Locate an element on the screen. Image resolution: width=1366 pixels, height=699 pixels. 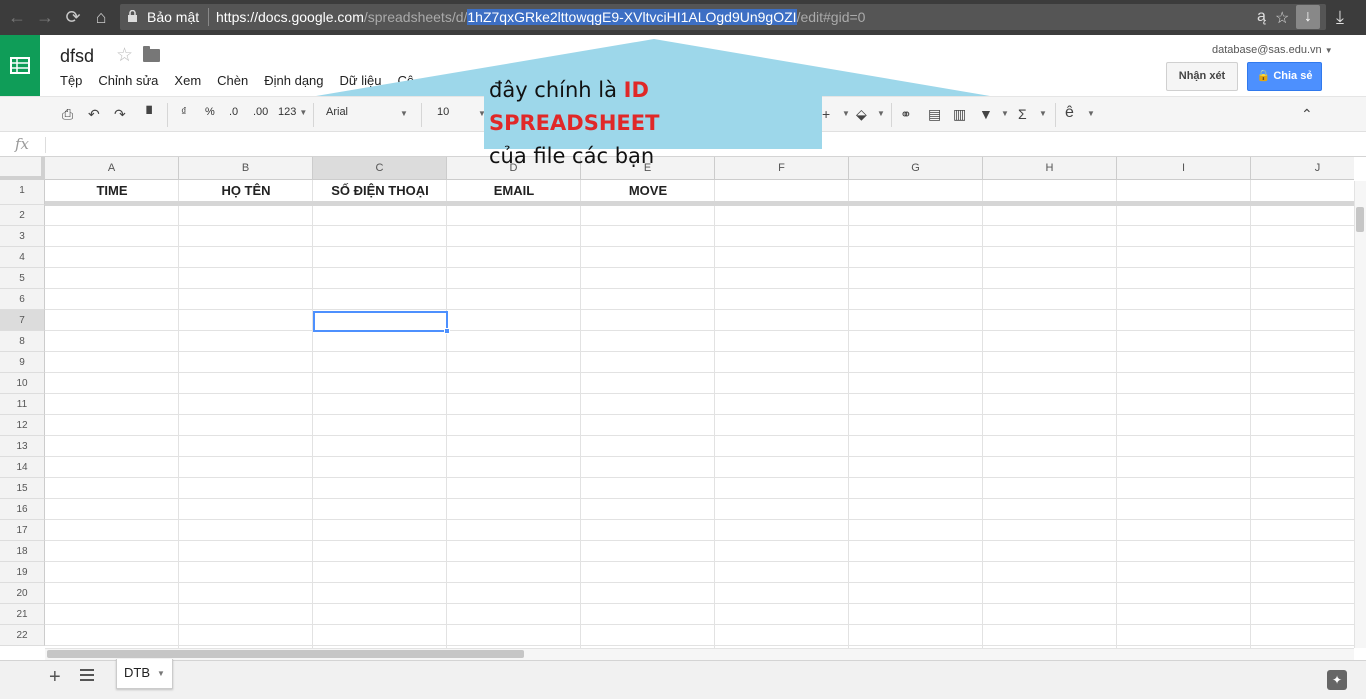
comments-button: Nhận xét is located at coordinates (1202, 76).